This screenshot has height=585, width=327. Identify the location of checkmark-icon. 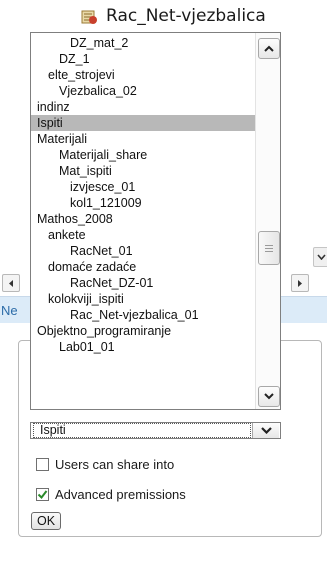
(42, 494).